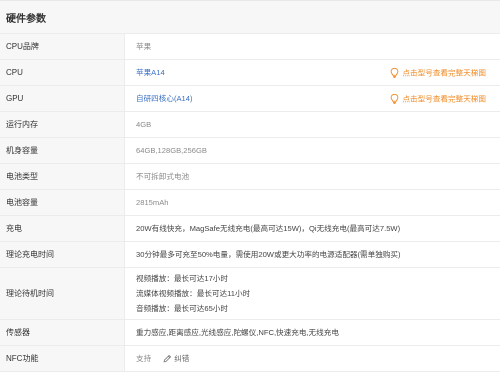 The height and width of the screenshot is (372, 500). I want to click on spec-label: CPU品牌, so click(62, 46).